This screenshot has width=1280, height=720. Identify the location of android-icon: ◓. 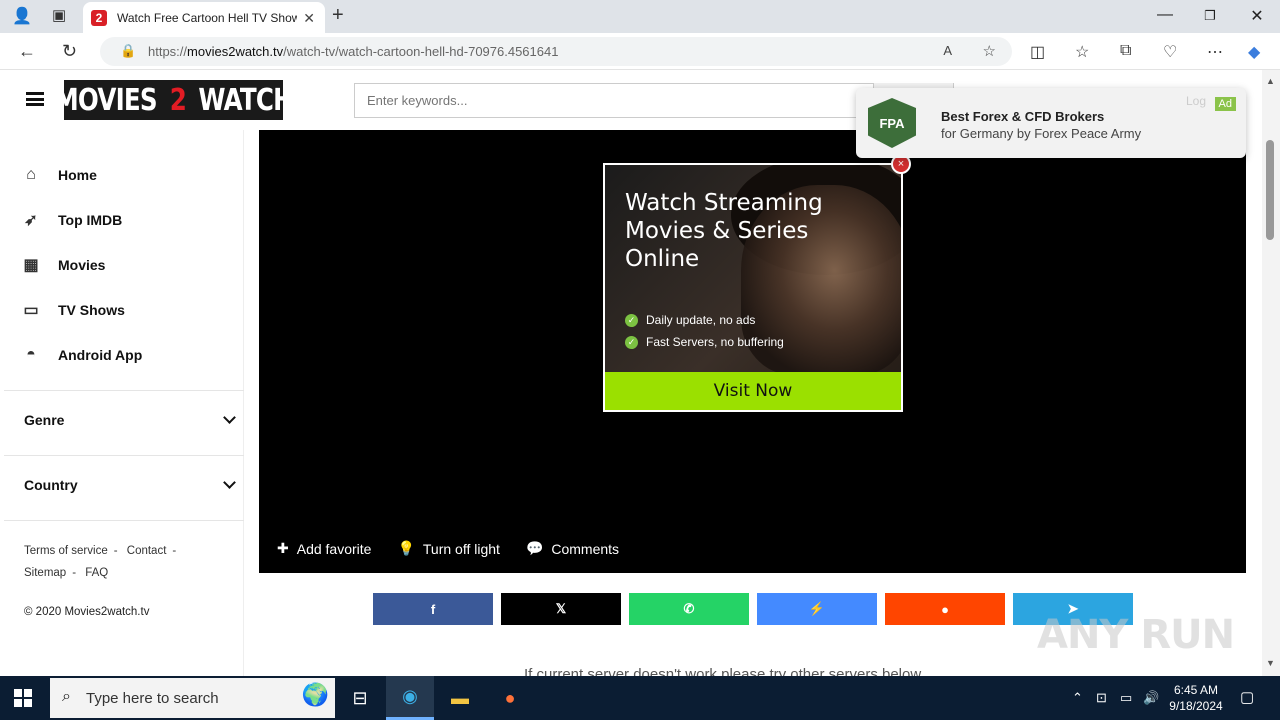
(31, 354).